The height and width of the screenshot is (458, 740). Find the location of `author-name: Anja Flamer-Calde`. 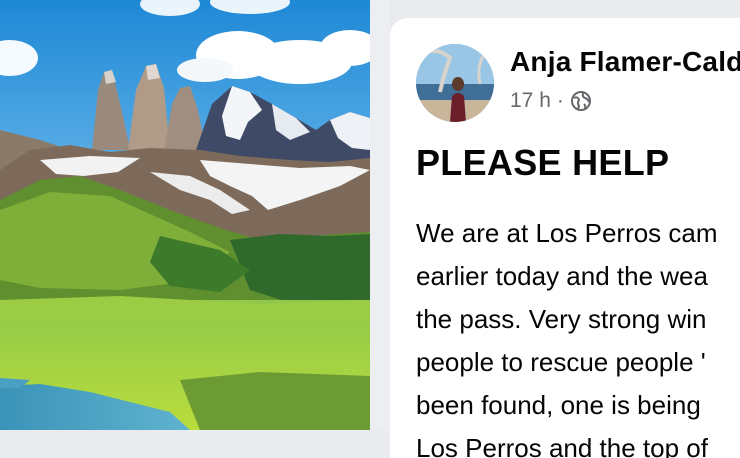

author-name: Anja Flamer-Calde is located at coordinates (625, 62).